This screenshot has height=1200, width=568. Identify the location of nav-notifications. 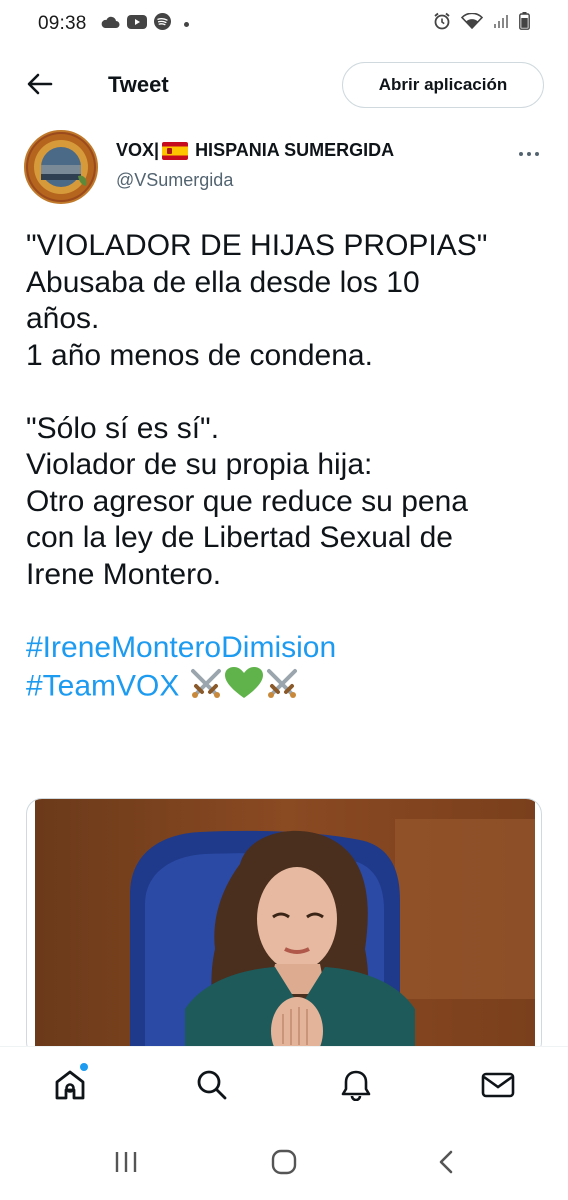
(356, 1087).